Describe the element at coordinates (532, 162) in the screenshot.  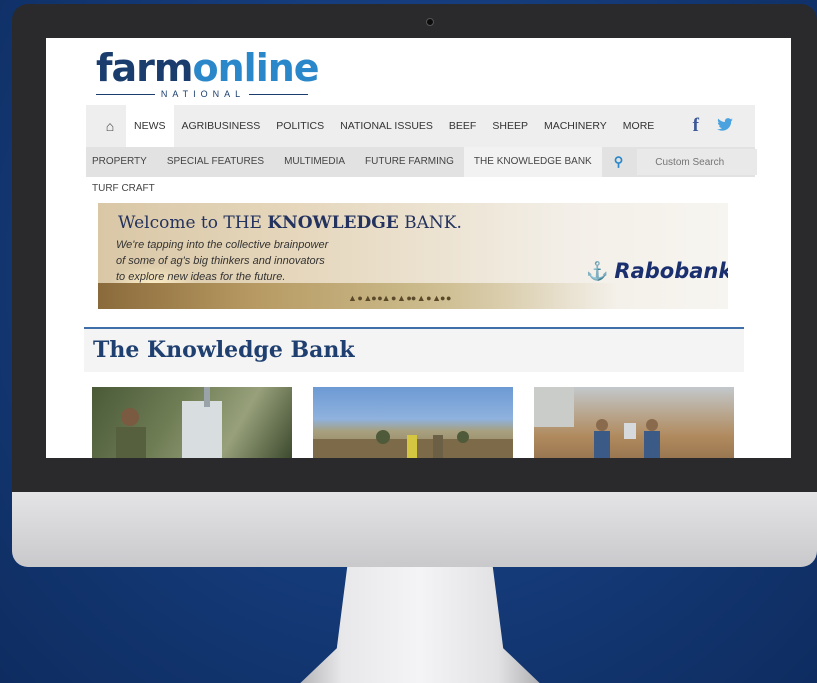
I see `nav-item-knowledge-bank: THE KNOWLEDGE BANK` at that location.